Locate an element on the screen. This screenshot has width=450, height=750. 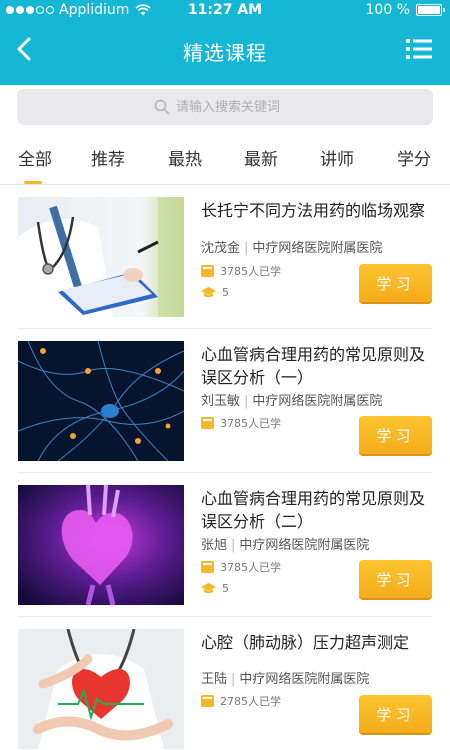
back-icon is located at coordinates (25, 49).